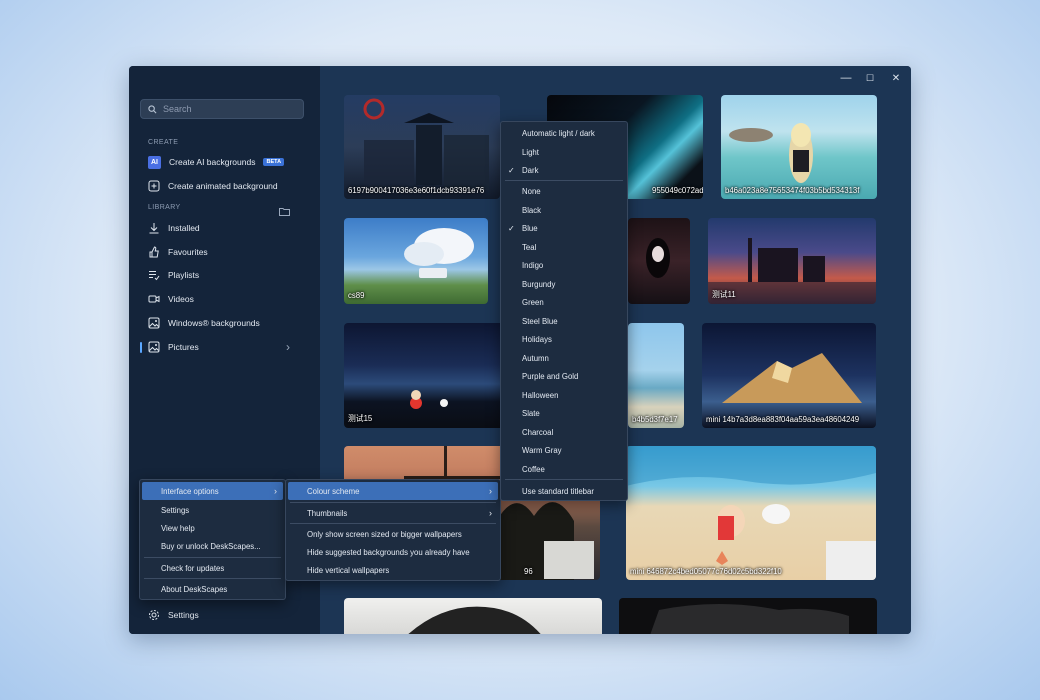 This screenshot has height=700, width=1040. Describe the element at coordinates (564, 210) in the screenshot. I see `colour-option-black: Black` at that location.